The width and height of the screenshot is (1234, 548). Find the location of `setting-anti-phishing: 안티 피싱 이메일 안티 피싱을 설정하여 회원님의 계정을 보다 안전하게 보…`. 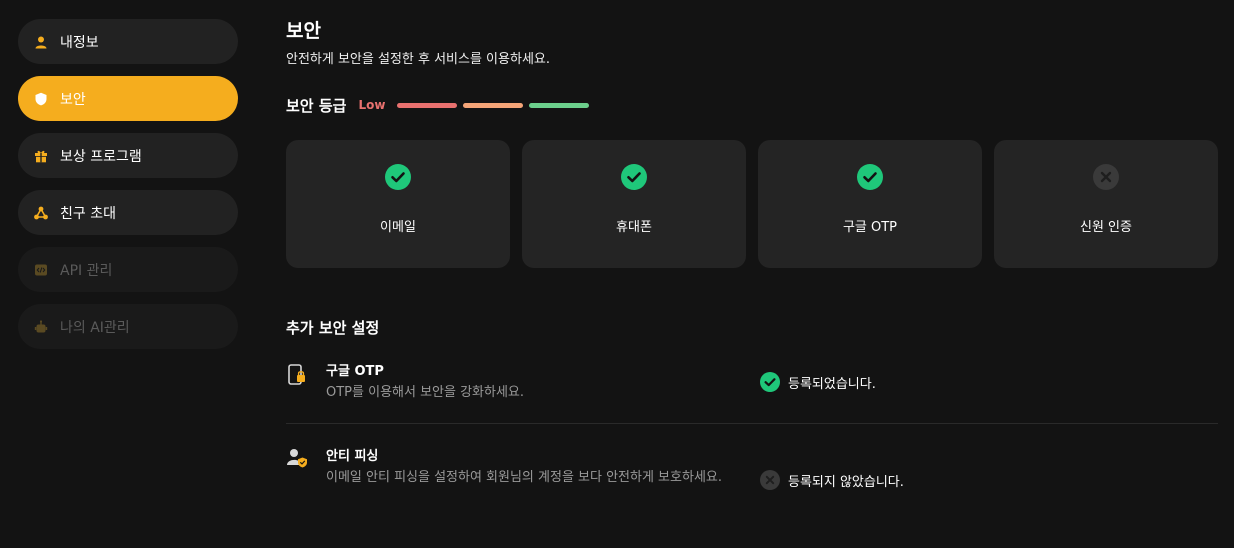

setting-anti-phishing: 안티 피싱 이메일 안티 피싱을 설정하여 회원님의 계정을 보다 안전하게 보… is located at coordinates (752, 483).